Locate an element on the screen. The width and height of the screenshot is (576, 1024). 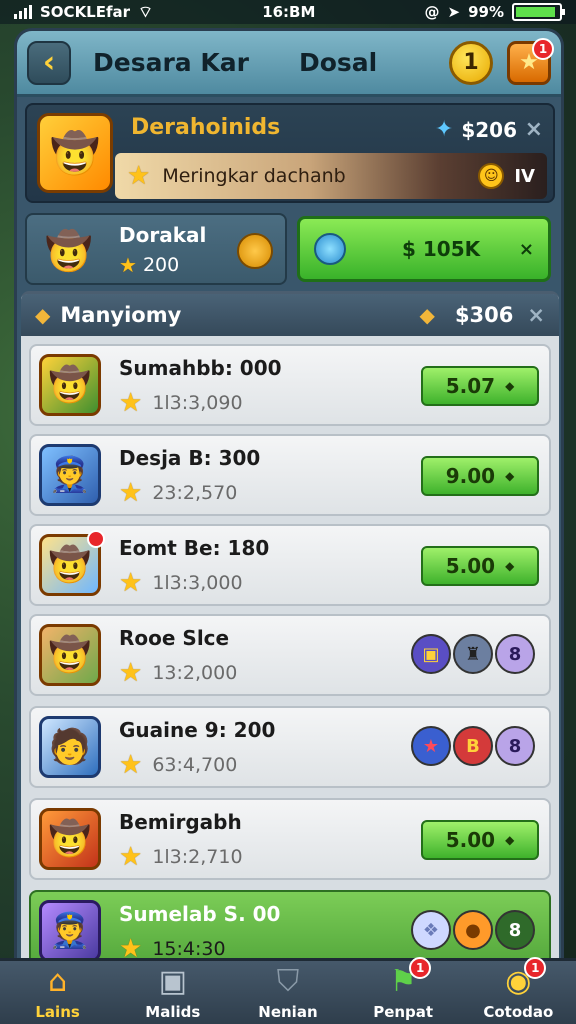
list-amount: $306 is located at coordinates (484, 315).